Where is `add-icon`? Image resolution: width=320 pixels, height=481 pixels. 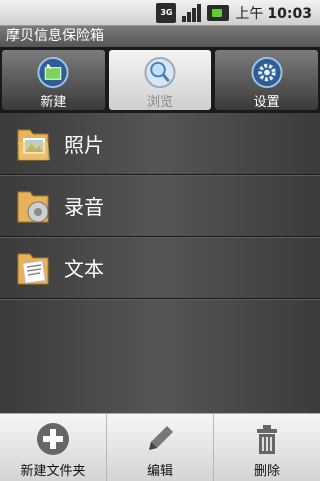
add-icon is located at coordinates (53, 439).